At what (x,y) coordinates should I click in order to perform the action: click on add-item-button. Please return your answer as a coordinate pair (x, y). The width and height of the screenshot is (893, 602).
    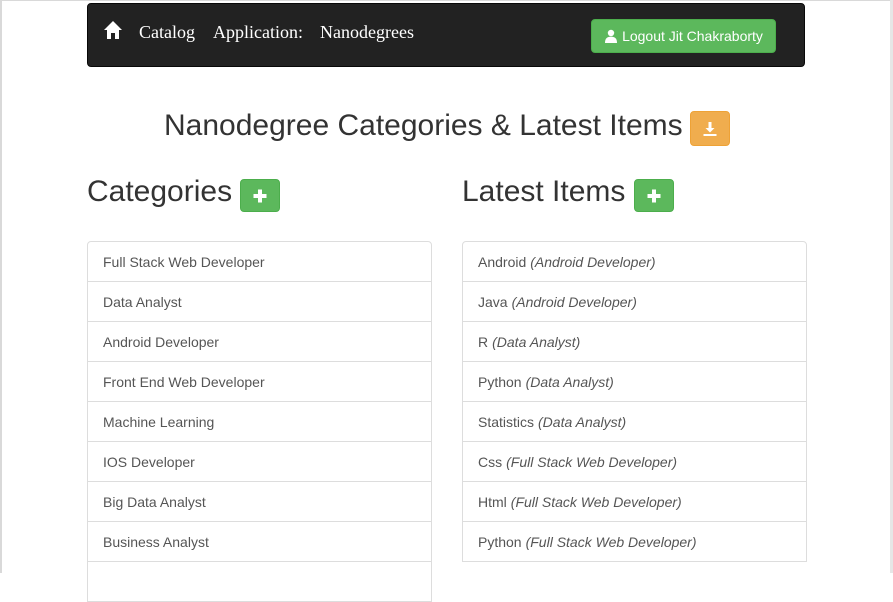
    Looking at the image, I should click on (654, 195).